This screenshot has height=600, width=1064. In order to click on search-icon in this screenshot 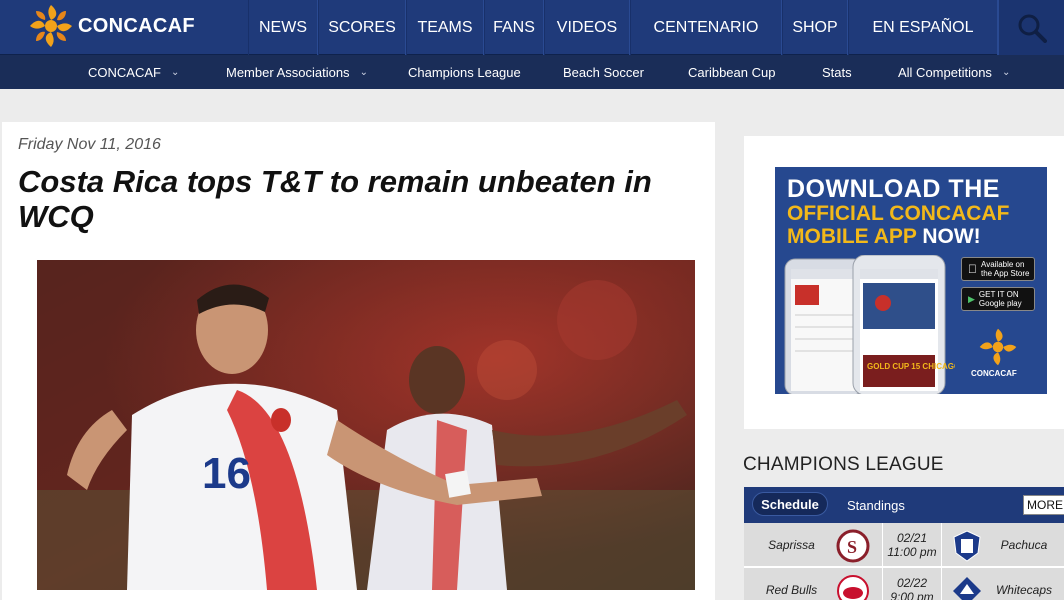, I will do `click(1032, 28)`.